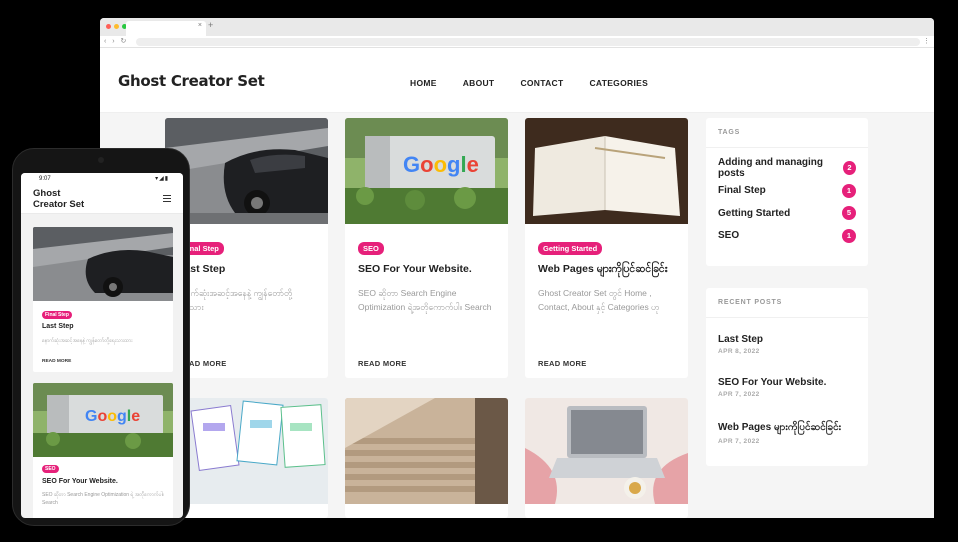 The width and height of the screenshot is (958, 542). What do you see at coordinates (787, 355) in the screenshot?
I see `recent-post-item: Last Step APR 8, 2022` at bounding box center [787, 355].